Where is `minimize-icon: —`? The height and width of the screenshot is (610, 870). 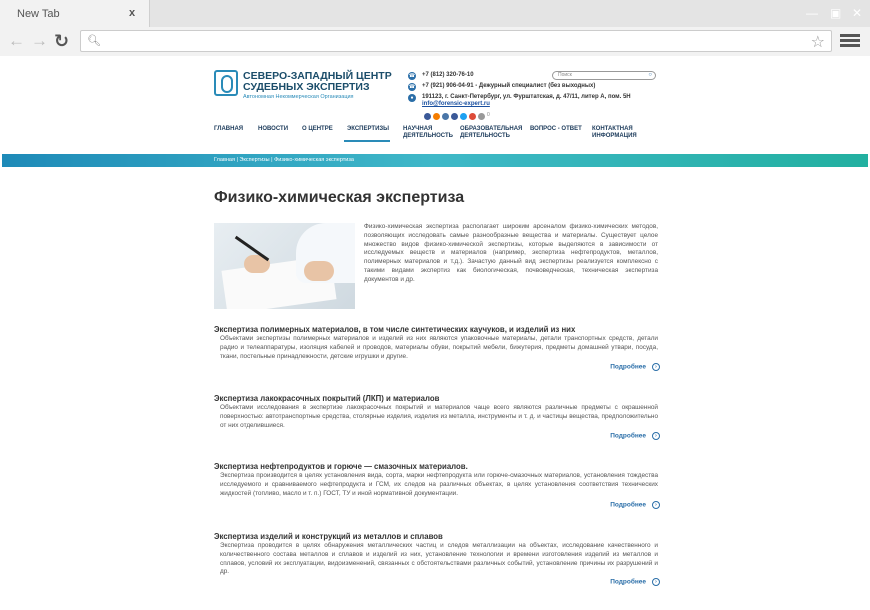
minimize-icon: — is located at coordinates (812, 13).